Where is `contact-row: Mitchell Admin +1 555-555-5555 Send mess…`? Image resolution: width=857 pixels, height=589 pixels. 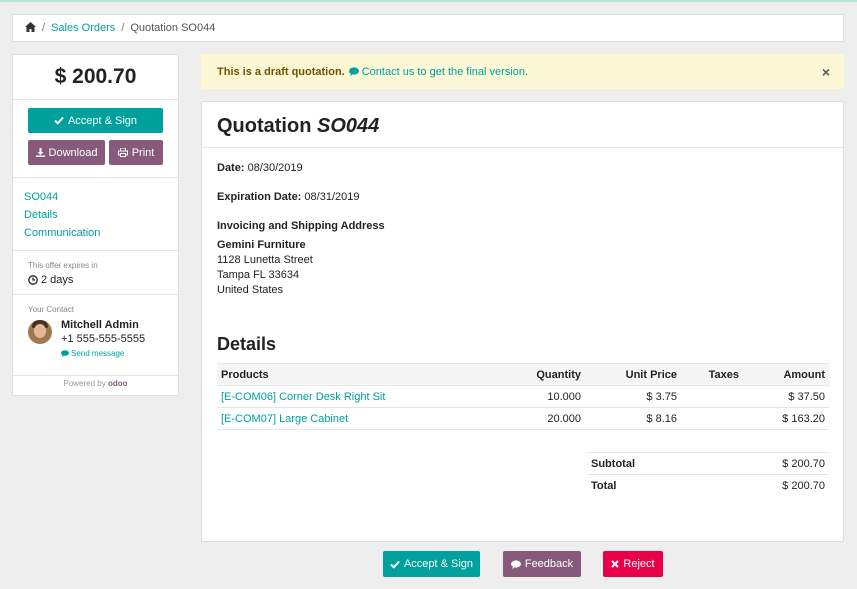 contact-row: Mitchell Admin +1 555-555-5555 Send mess… is located at coordinates (95, 338).